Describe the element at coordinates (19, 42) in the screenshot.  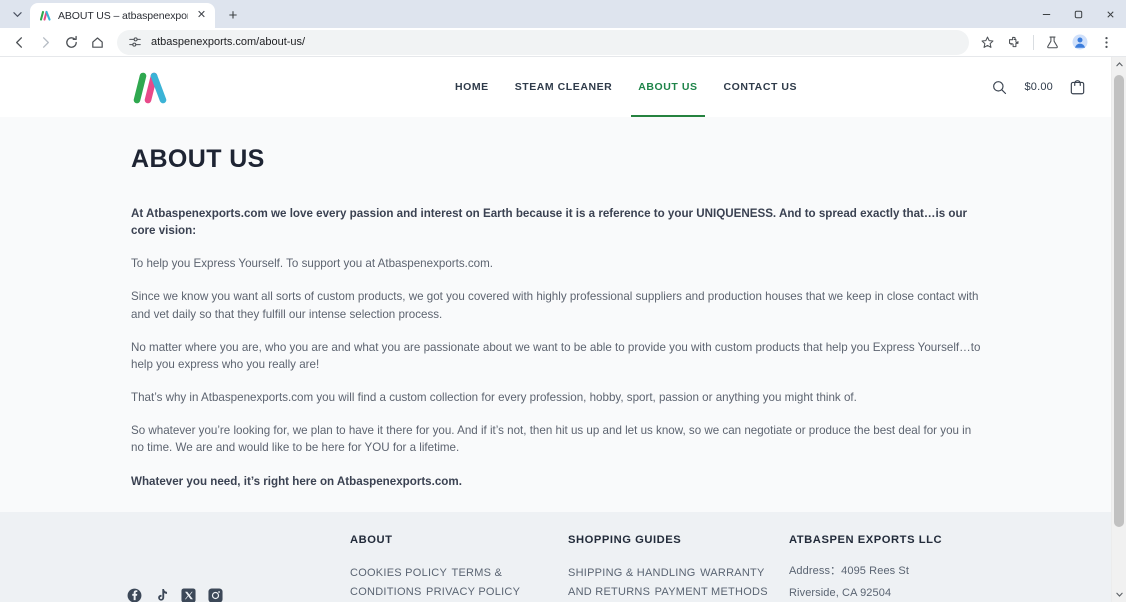
I see `back-button-icon` at that location.